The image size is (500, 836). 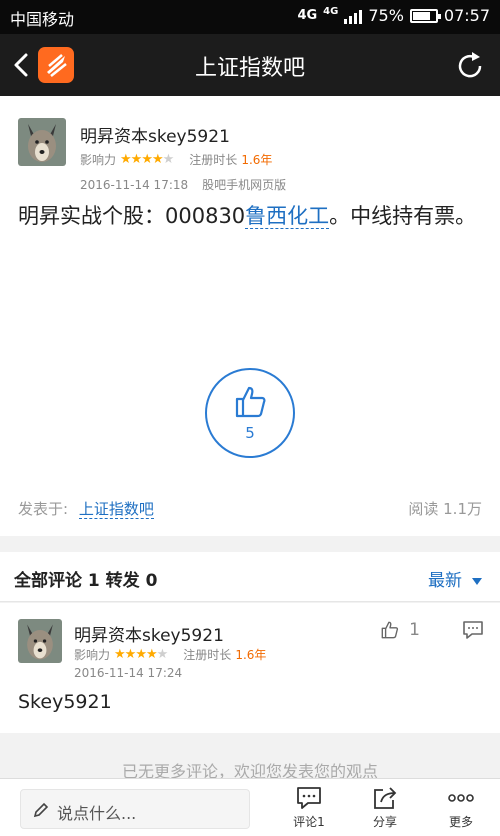 What do you see at coordinates (309, 798) in the screenshot?
I see `comment-icon` at bounding box center [309, 798].